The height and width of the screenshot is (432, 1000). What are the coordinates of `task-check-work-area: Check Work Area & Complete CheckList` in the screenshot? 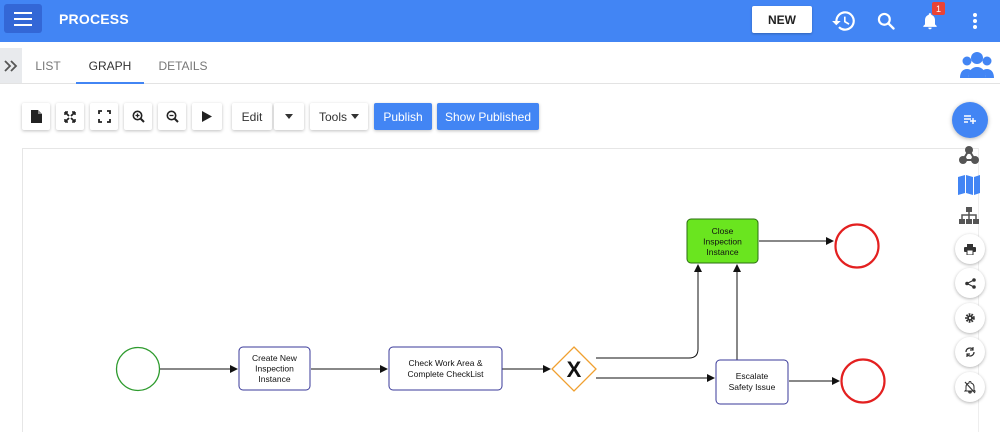 It's located at (445, 368).